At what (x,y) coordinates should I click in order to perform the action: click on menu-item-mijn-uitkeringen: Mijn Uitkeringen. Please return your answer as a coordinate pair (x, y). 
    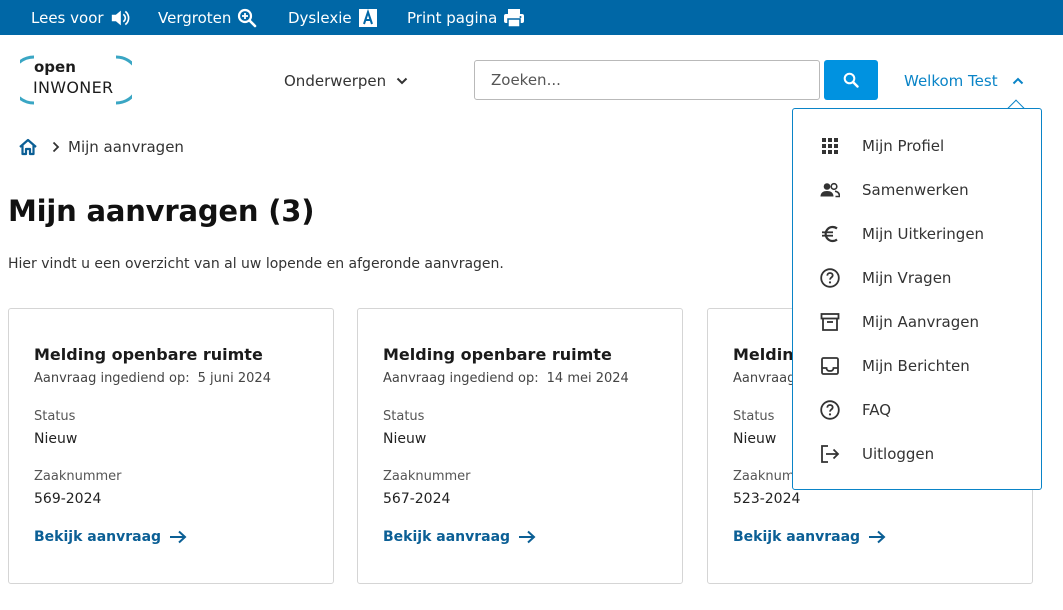
    Looking at the image, I should click on (901, 234).